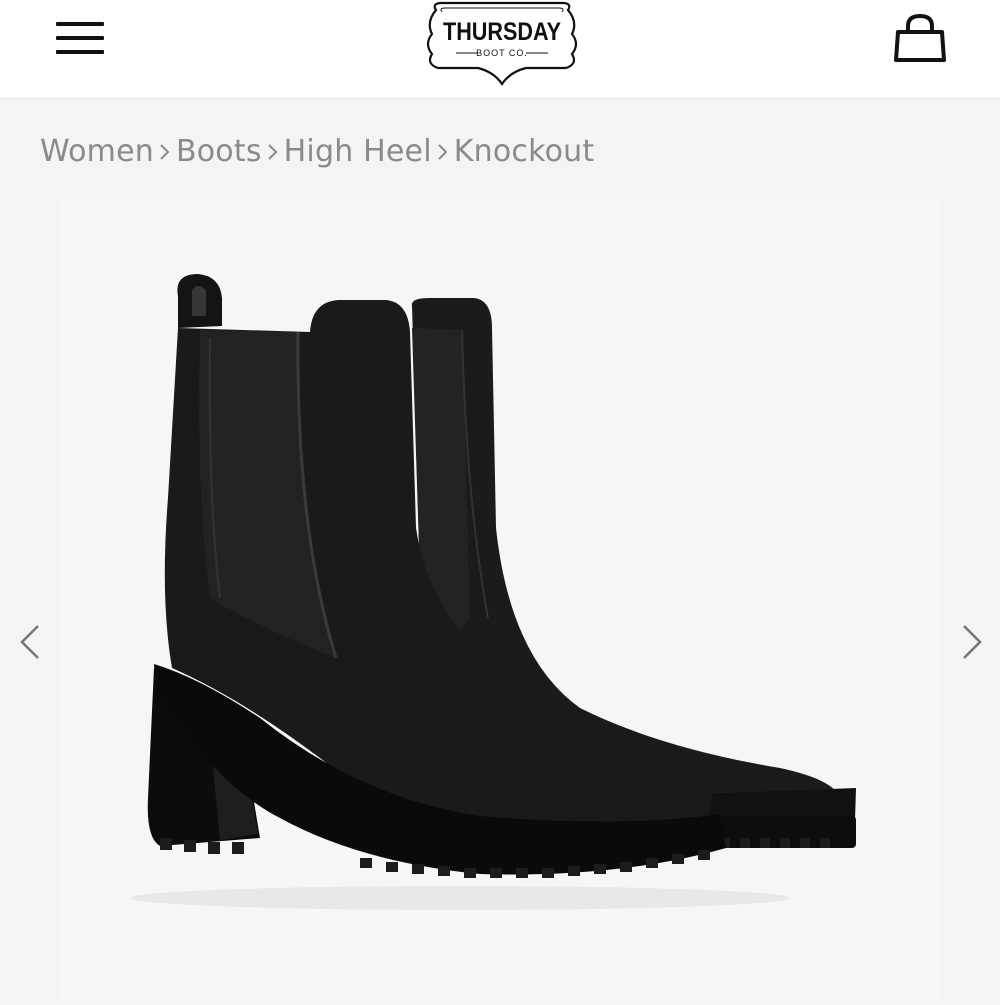 The image size is (1000, 1005). Describe the element at coordinates (502, 53) in the screenshot. I see `logo-subtext: BOOT CO.` at that location.